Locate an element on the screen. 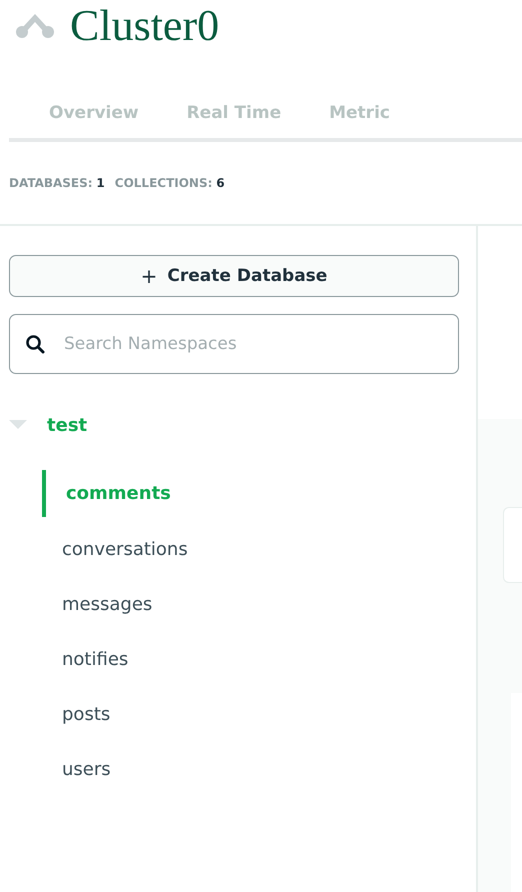 This screenshot has height=892, width=522. collection-item: posts is located at coordinates (260, 714).